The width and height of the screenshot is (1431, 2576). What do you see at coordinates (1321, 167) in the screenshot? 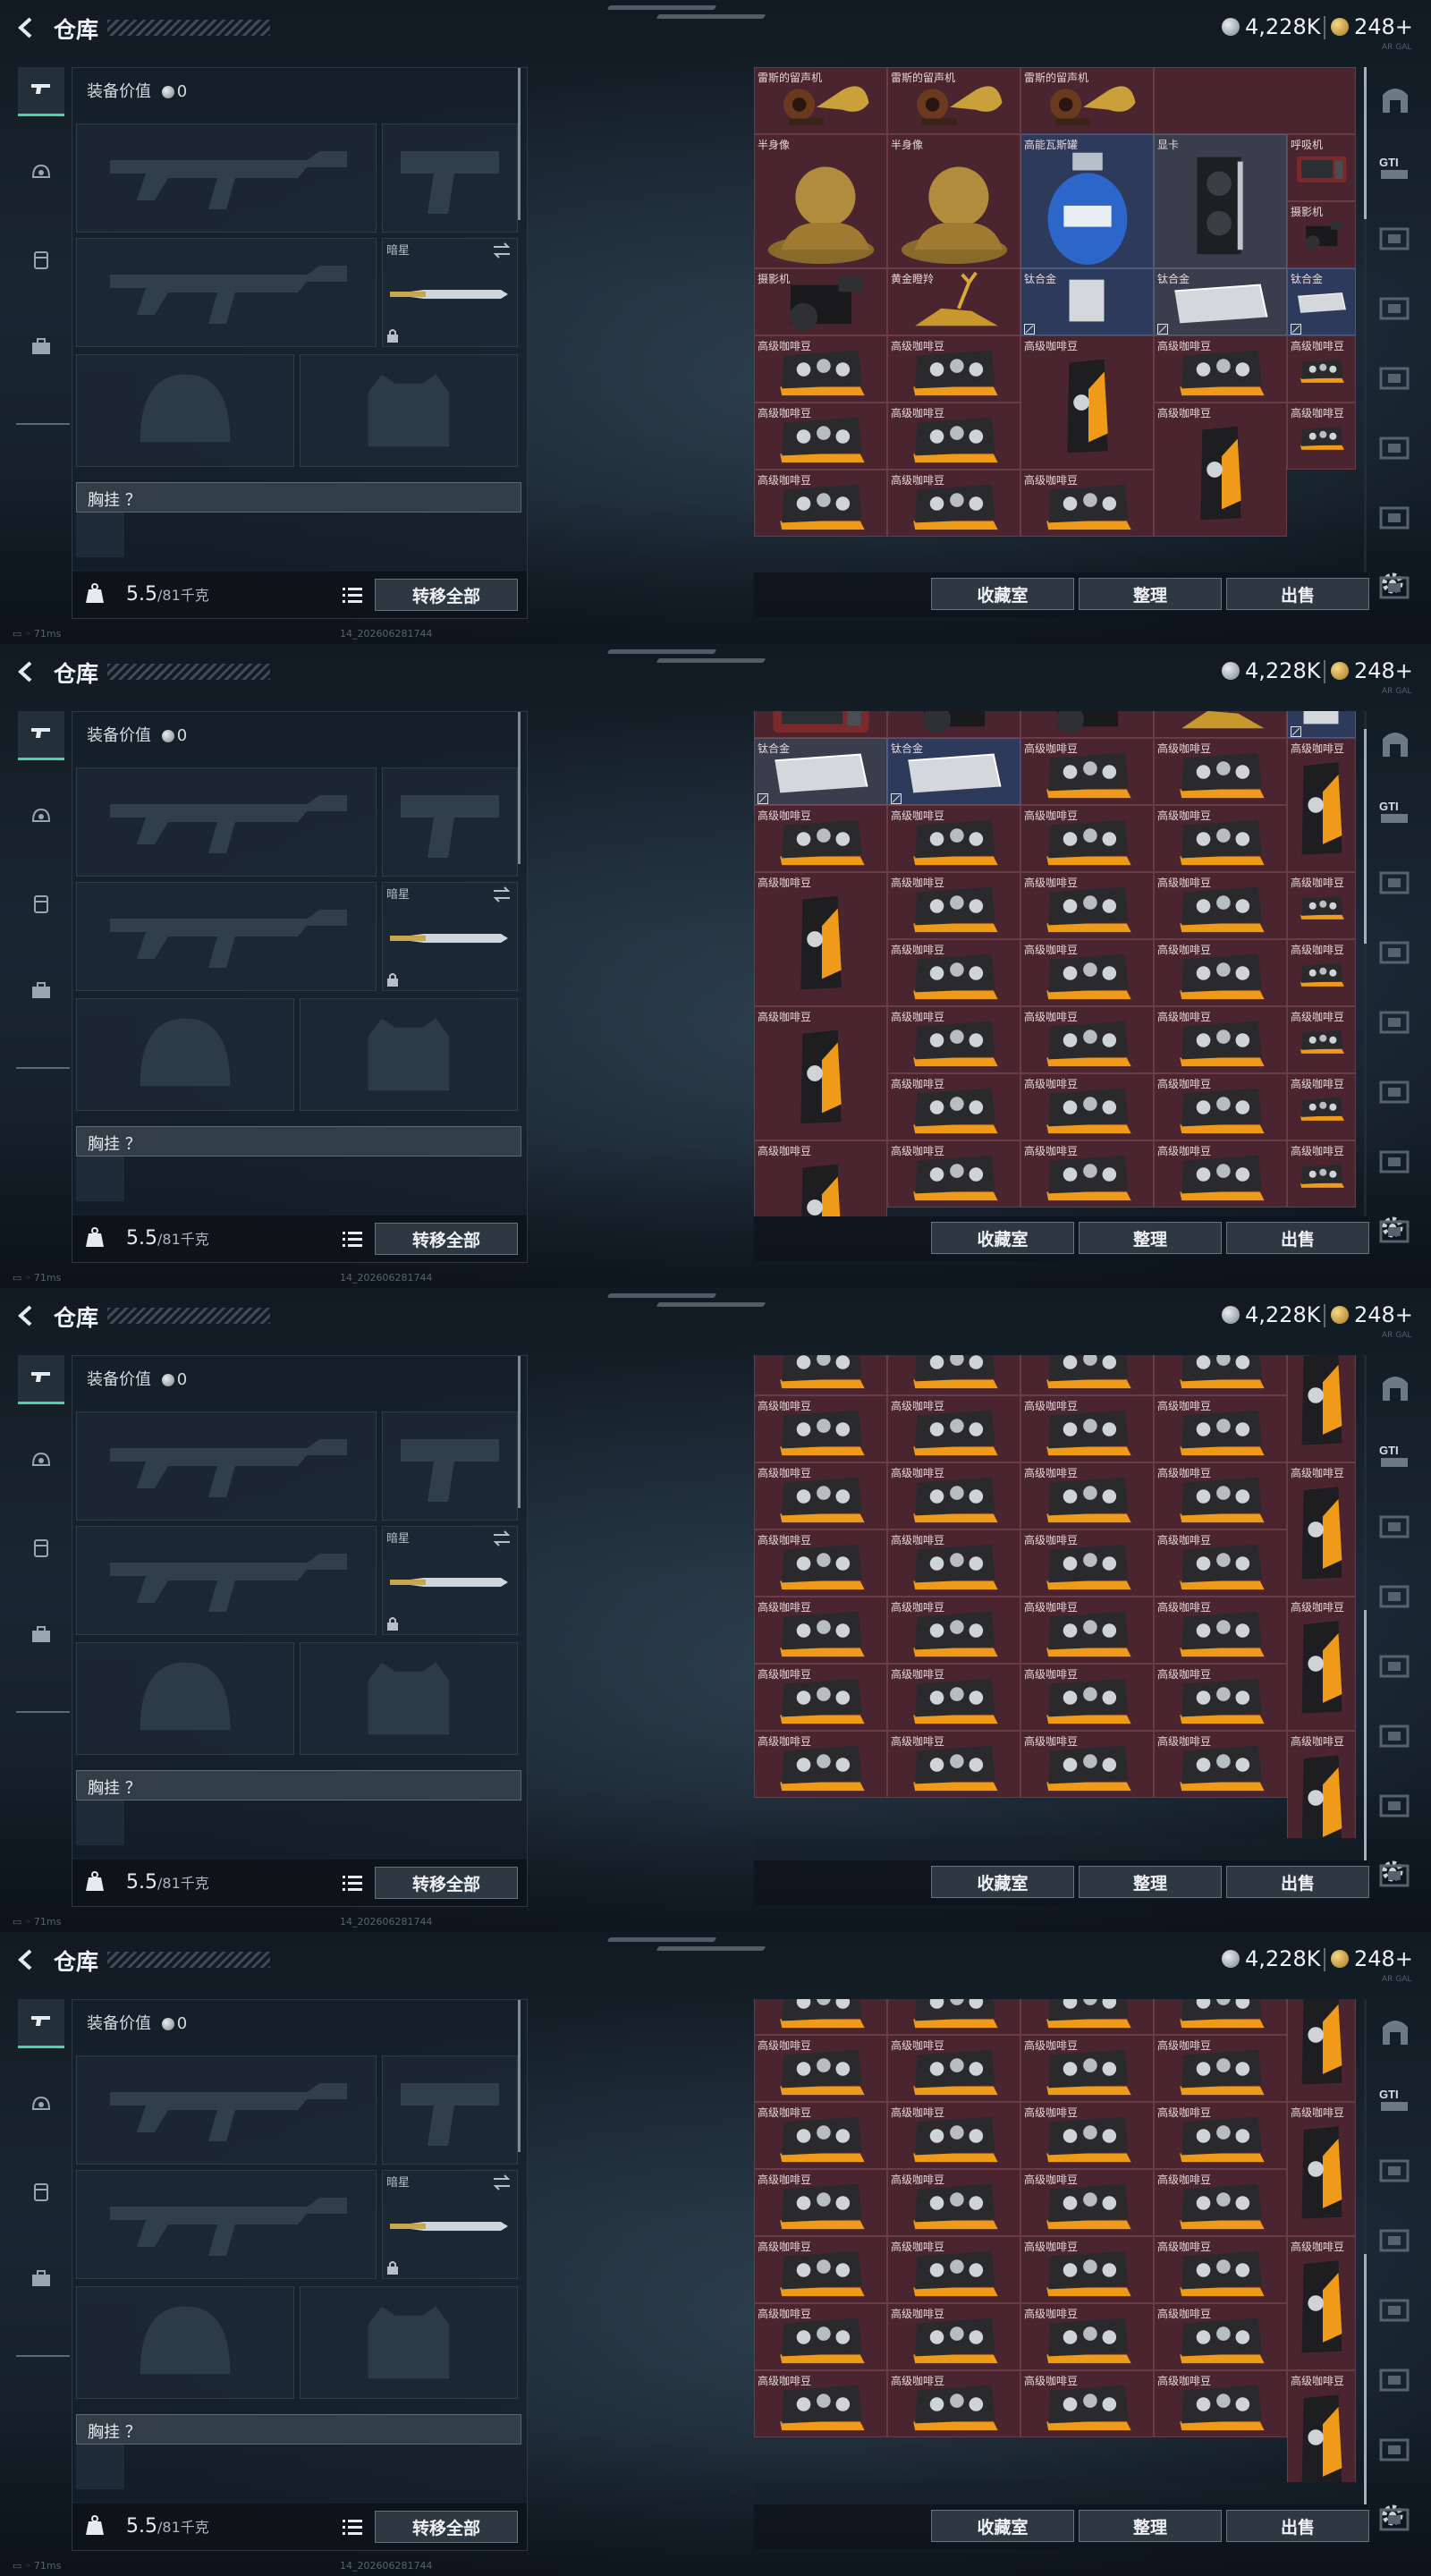
I see `inventory-item: 呼吸机` at bounding box center [1321, 167].